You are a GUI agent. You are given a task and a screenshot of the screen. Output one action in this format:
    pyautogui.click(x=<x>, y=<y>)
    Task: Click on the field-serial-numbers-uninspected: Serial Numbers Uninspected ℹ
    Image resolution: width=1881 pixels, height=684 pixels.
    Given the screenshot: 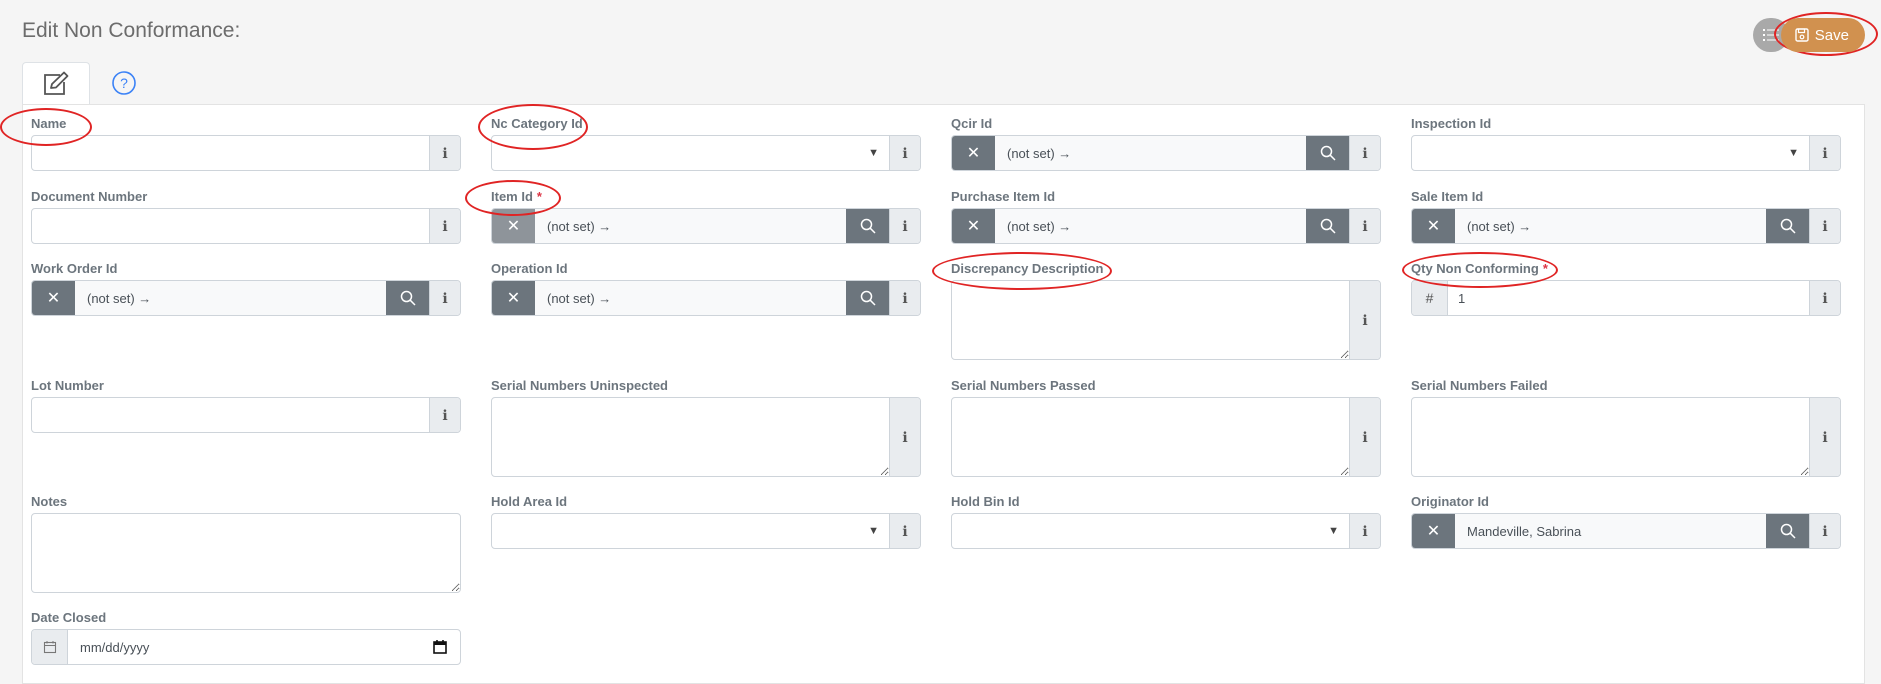 What is the action you would take?
    pyautogui.click(x=706, y=427)
    